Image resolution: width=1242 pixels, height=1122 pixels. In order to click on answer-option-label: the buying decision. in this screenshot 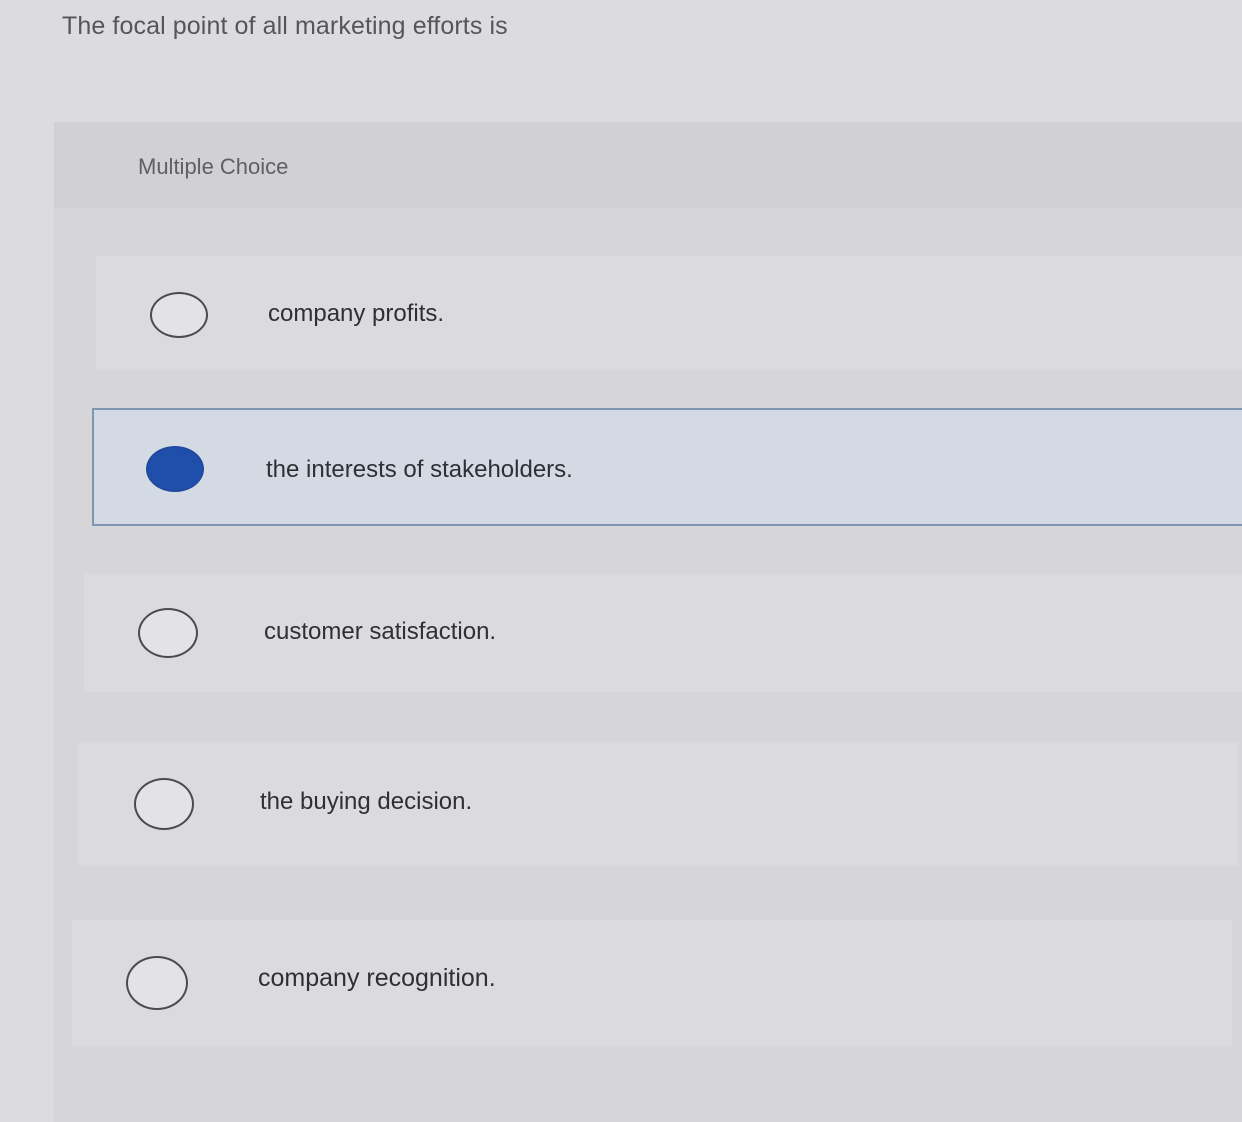, I will do `click(366, 801)`.